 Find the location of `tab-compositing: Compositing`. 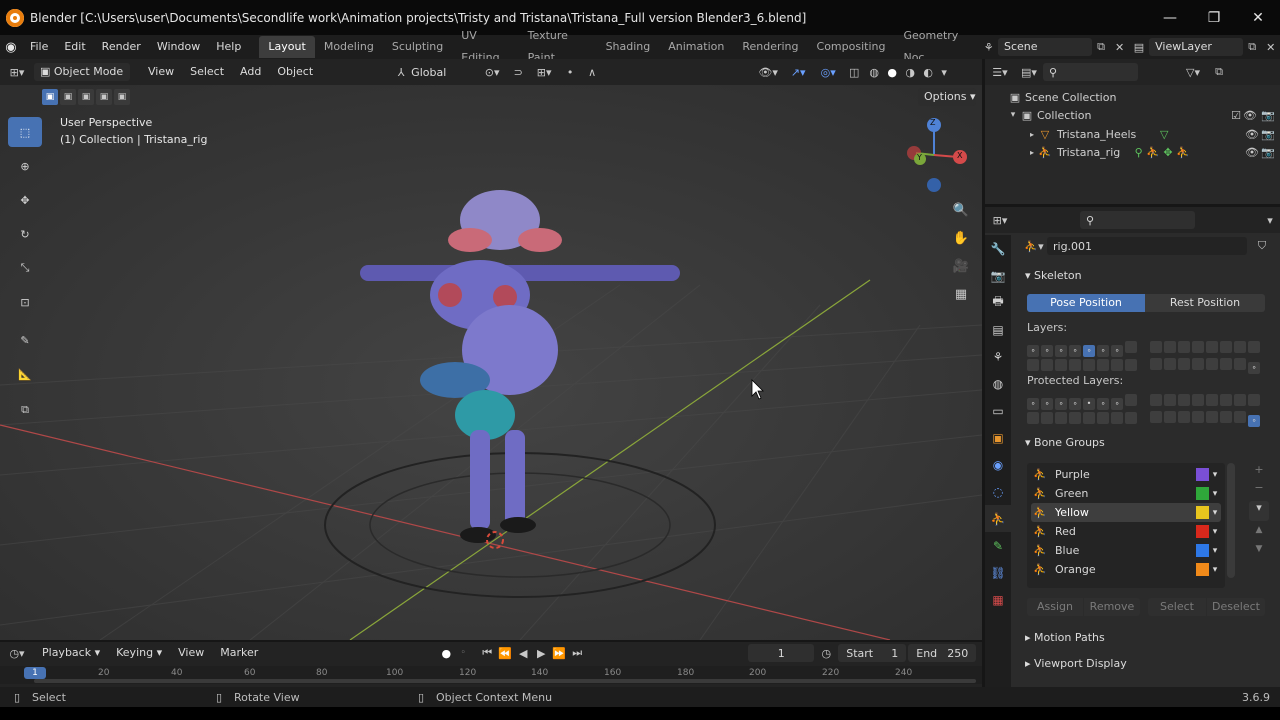

tab-compositing: Compositing is located at coordinates (851, 47).